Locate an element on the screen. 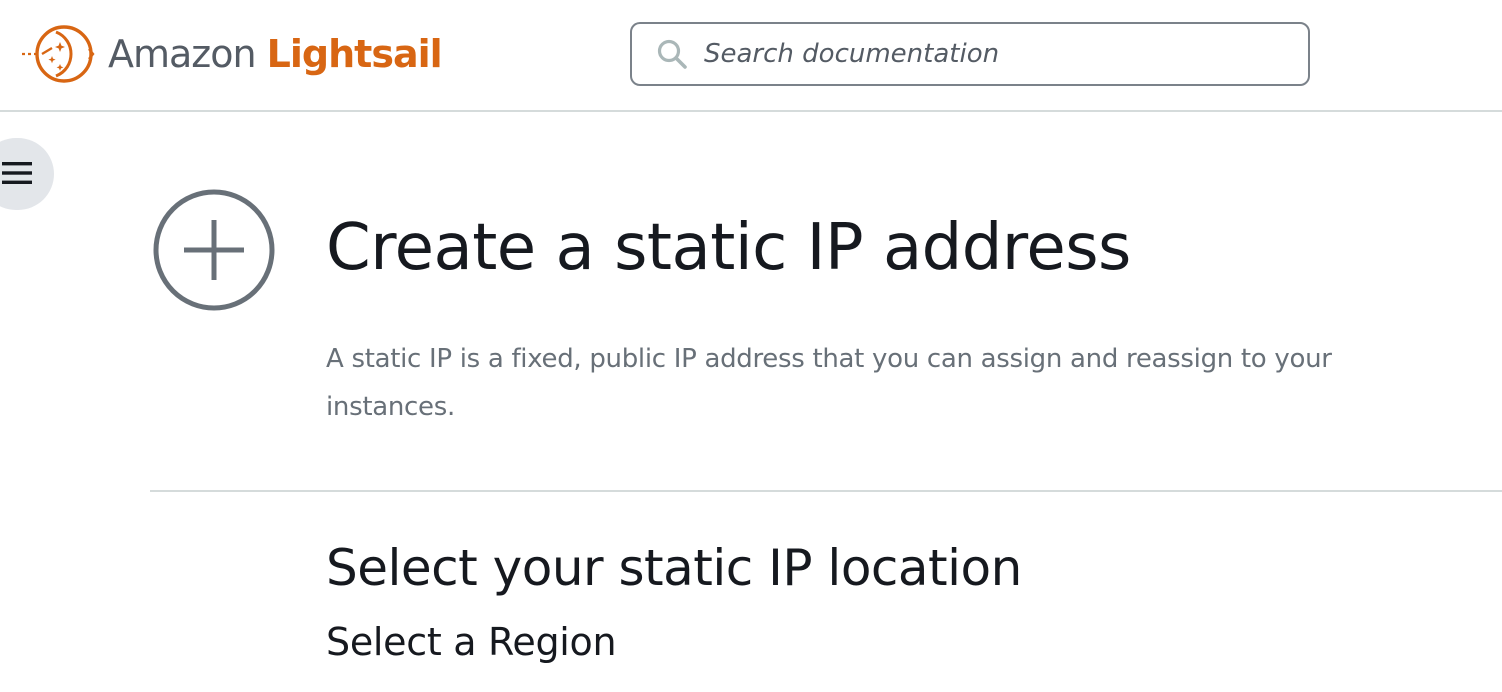  side-nav-toggle-button is located at coordinates (27, 174).